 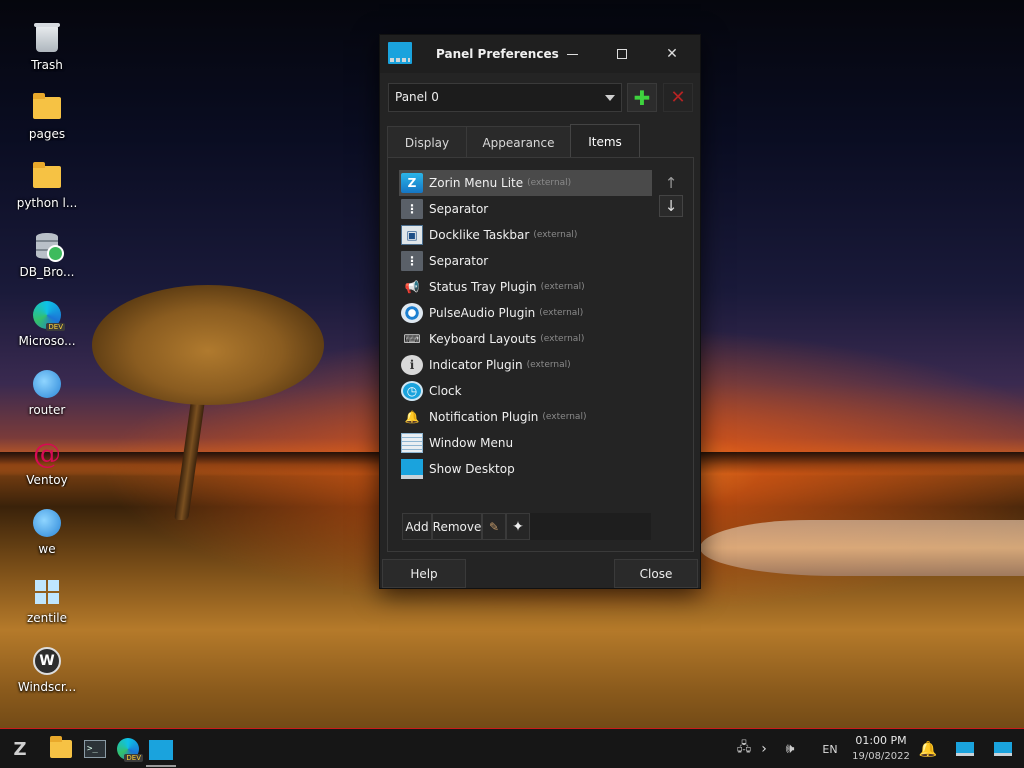 What do you see at coordinates (525, 313) in the screenshot?
I see `list-item-pulseaudio-plugin: PulseAudio Plugin (external)` at bounding box center [525, 313].